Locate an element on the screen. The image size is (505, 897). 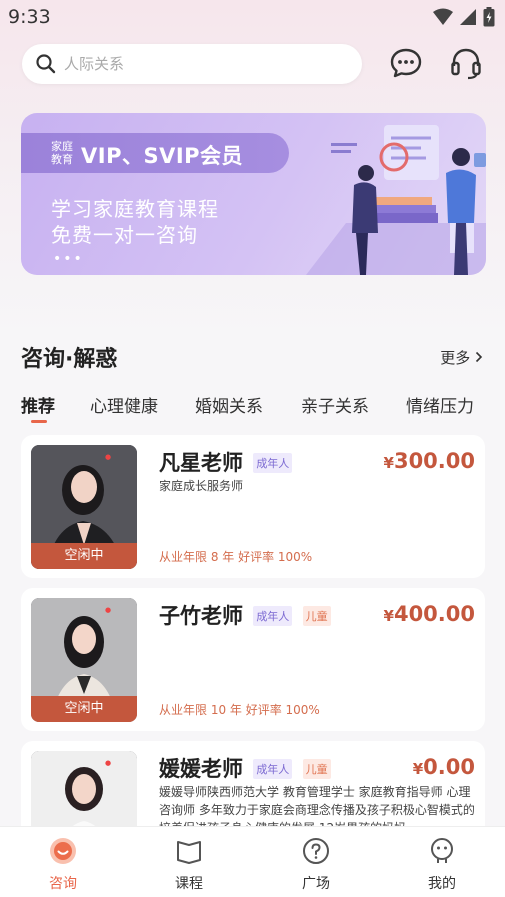
status-bar: 9:33 is located at coordinates (252, 17).